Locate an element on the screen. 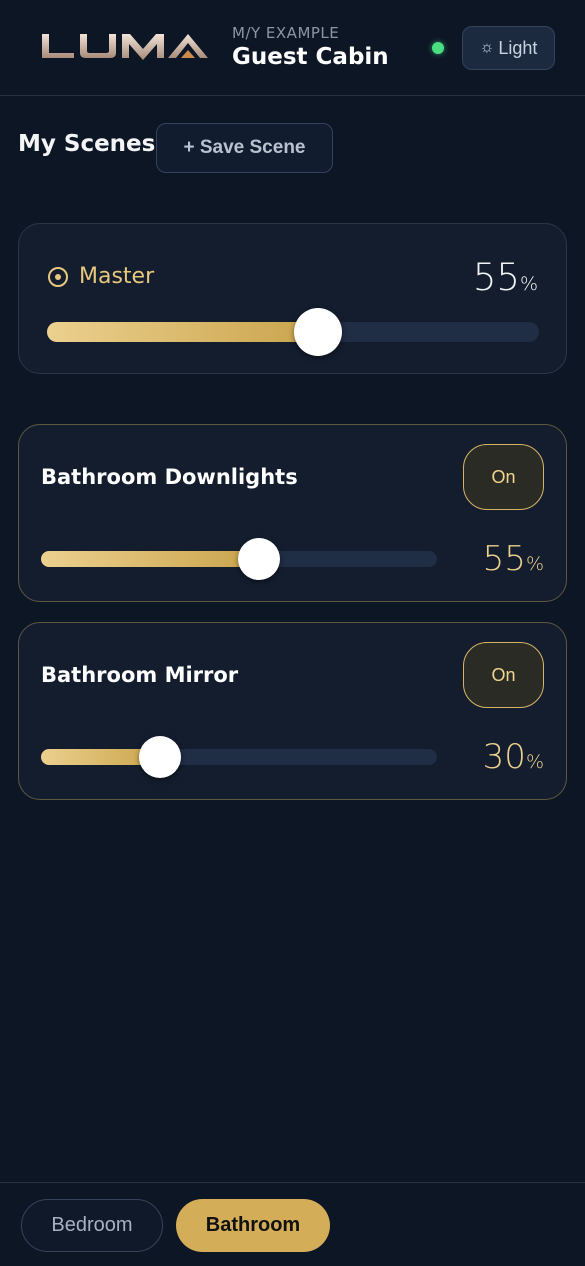 Image resolution: width=585 pixels, height=1266 pixels. light-percentage: 30% is located at coordinates (513, 757).